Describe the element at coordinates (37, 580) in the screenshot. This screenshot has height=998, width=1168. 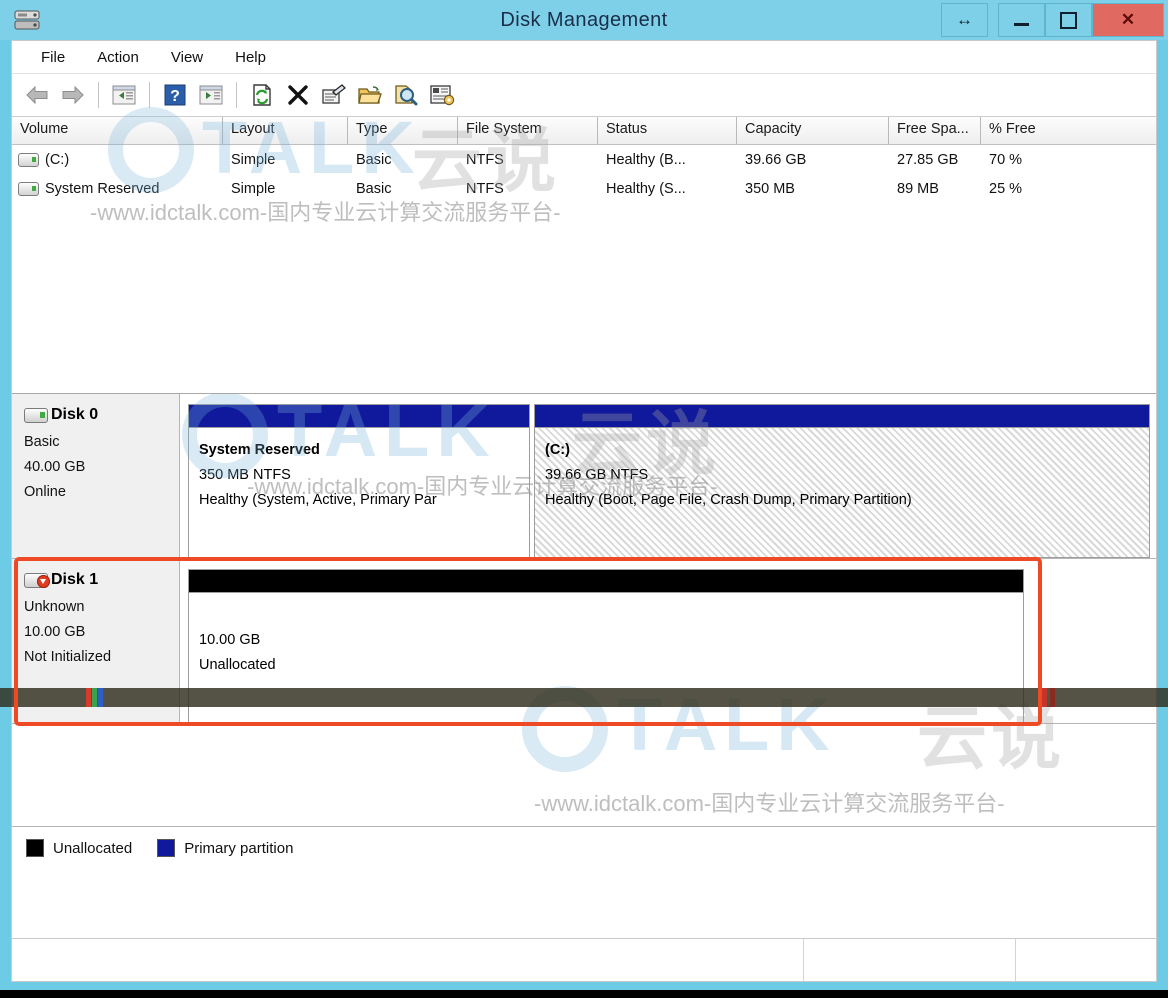
I see `disk-warning-icon` at that location.